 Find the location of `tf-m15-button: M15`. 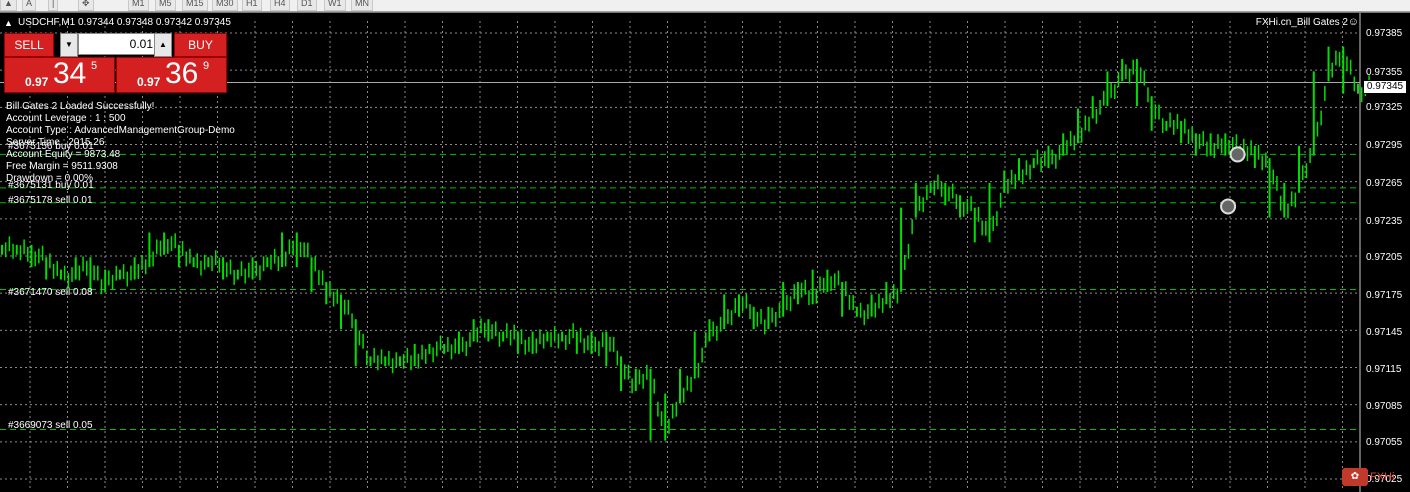

tf-m15-button: M15 is located at coordinates (195, 5).